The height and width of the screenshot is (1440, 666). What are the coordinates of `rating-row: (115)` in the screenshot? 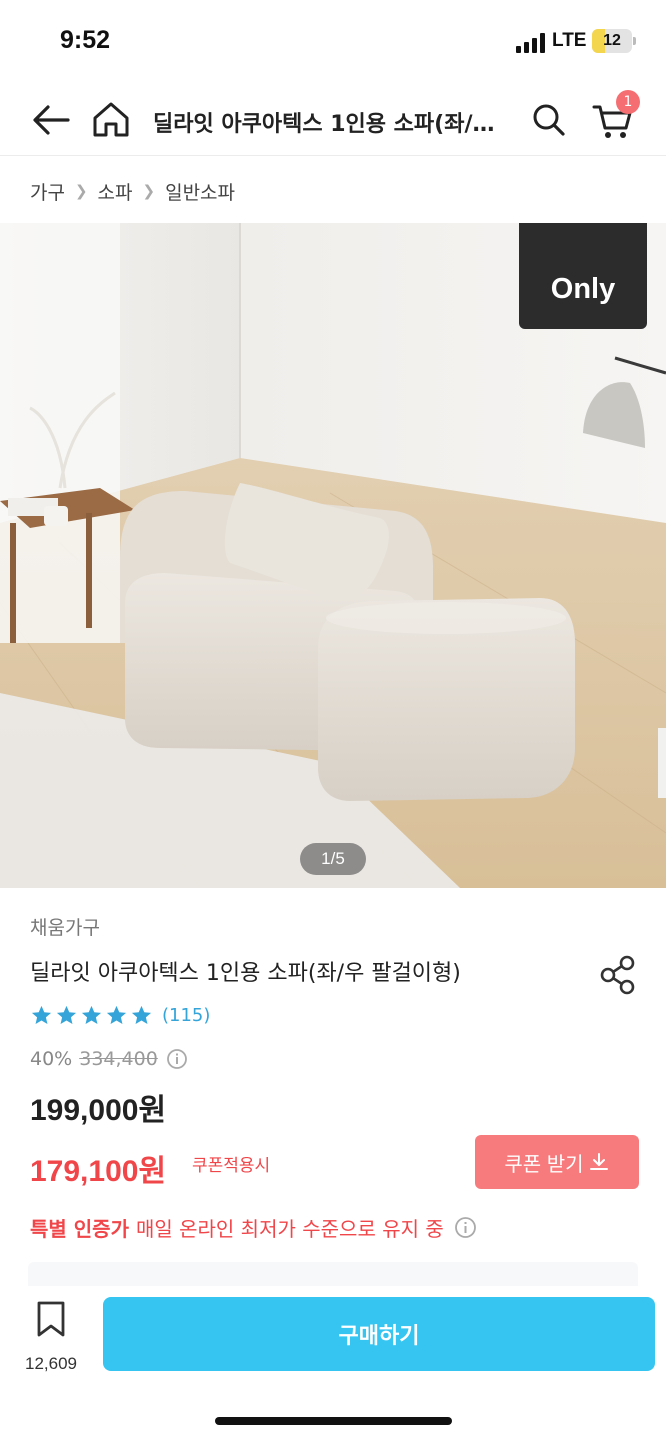 It's located at (120, 1015).